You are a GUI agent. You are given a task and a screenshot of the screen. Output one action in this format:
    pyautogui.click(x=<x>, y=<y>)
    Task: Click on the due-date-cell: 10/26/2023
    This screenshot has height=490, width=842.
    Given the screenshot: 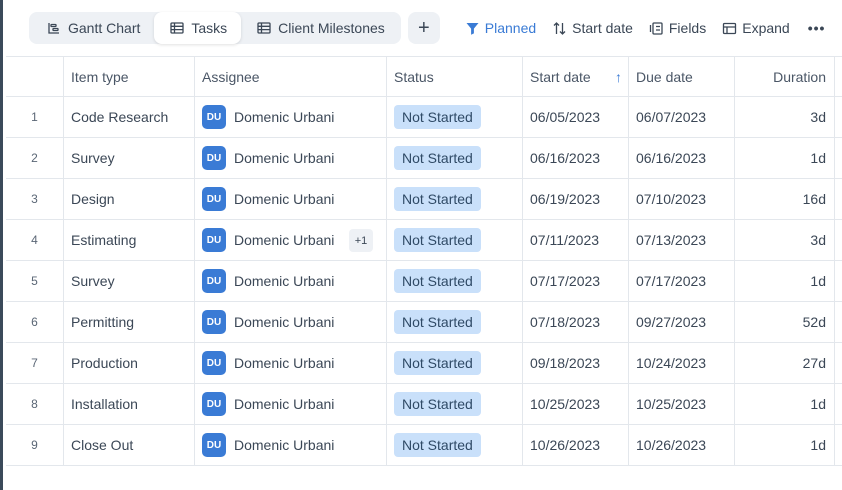 What is the action you would take?
    pyautogui.click(x=682, y=445)
    